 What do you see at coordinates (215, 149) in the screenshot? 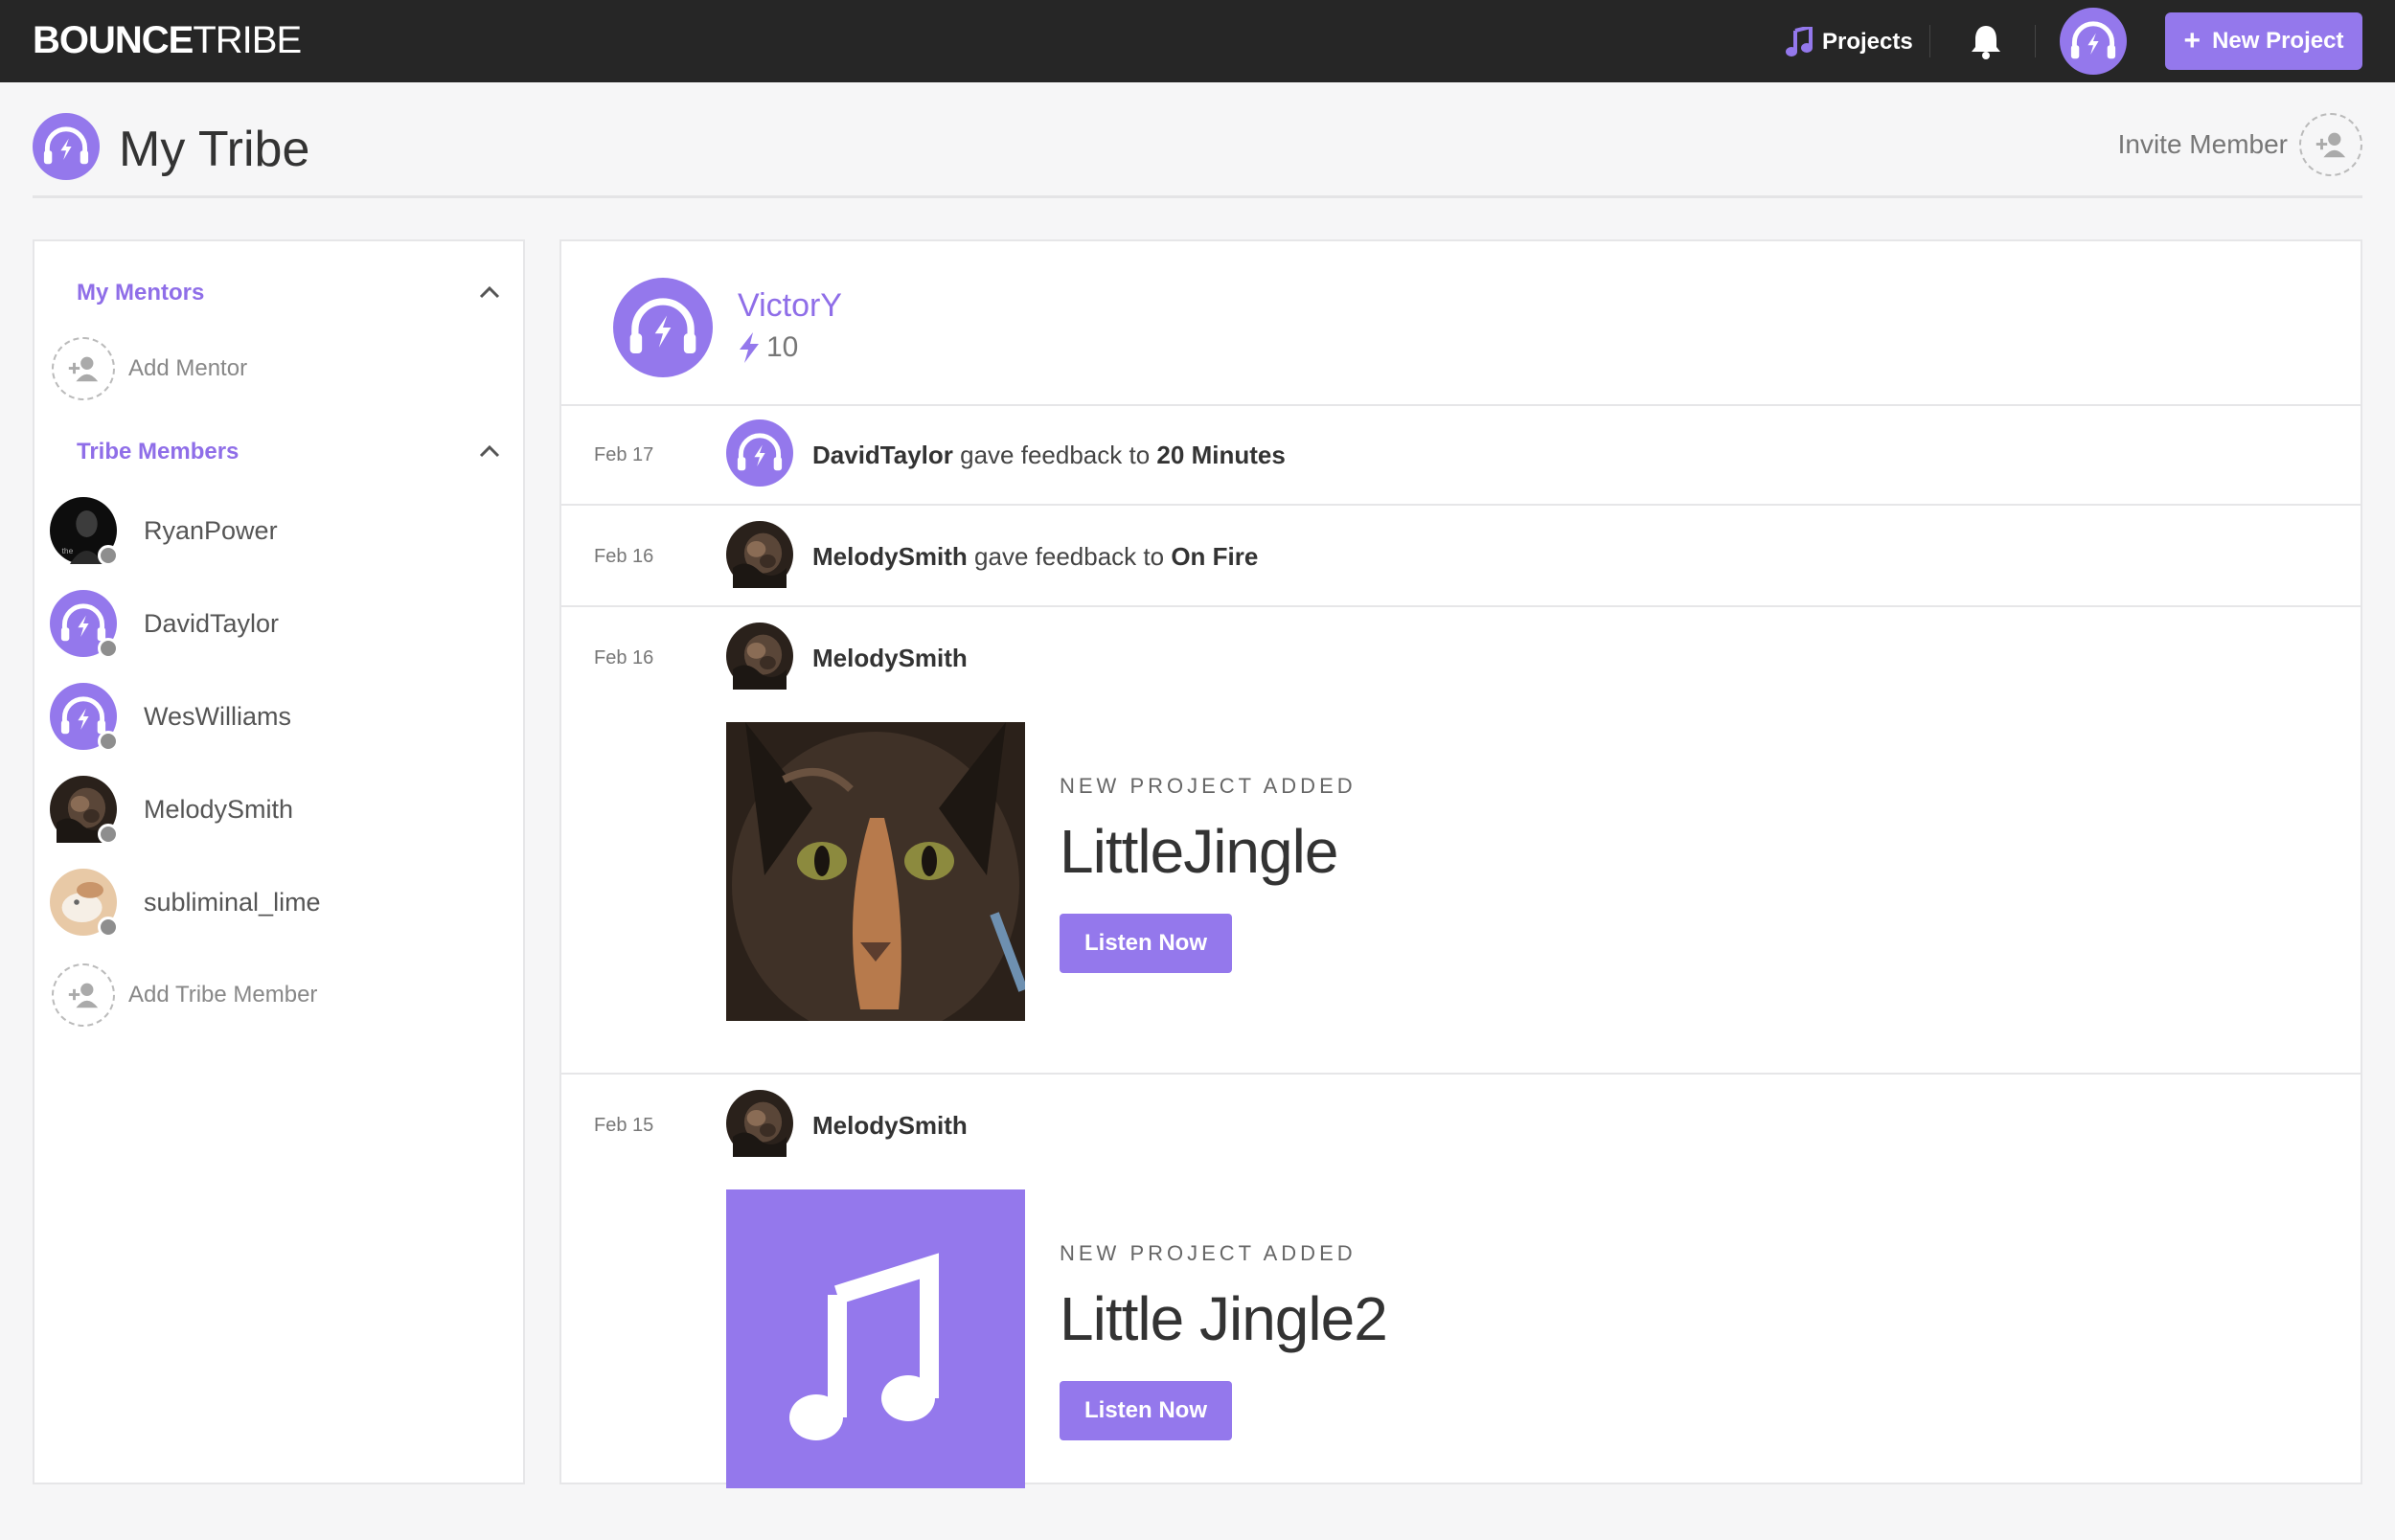
I see `page-title: My Tribe` at bounding box center [215, 149].